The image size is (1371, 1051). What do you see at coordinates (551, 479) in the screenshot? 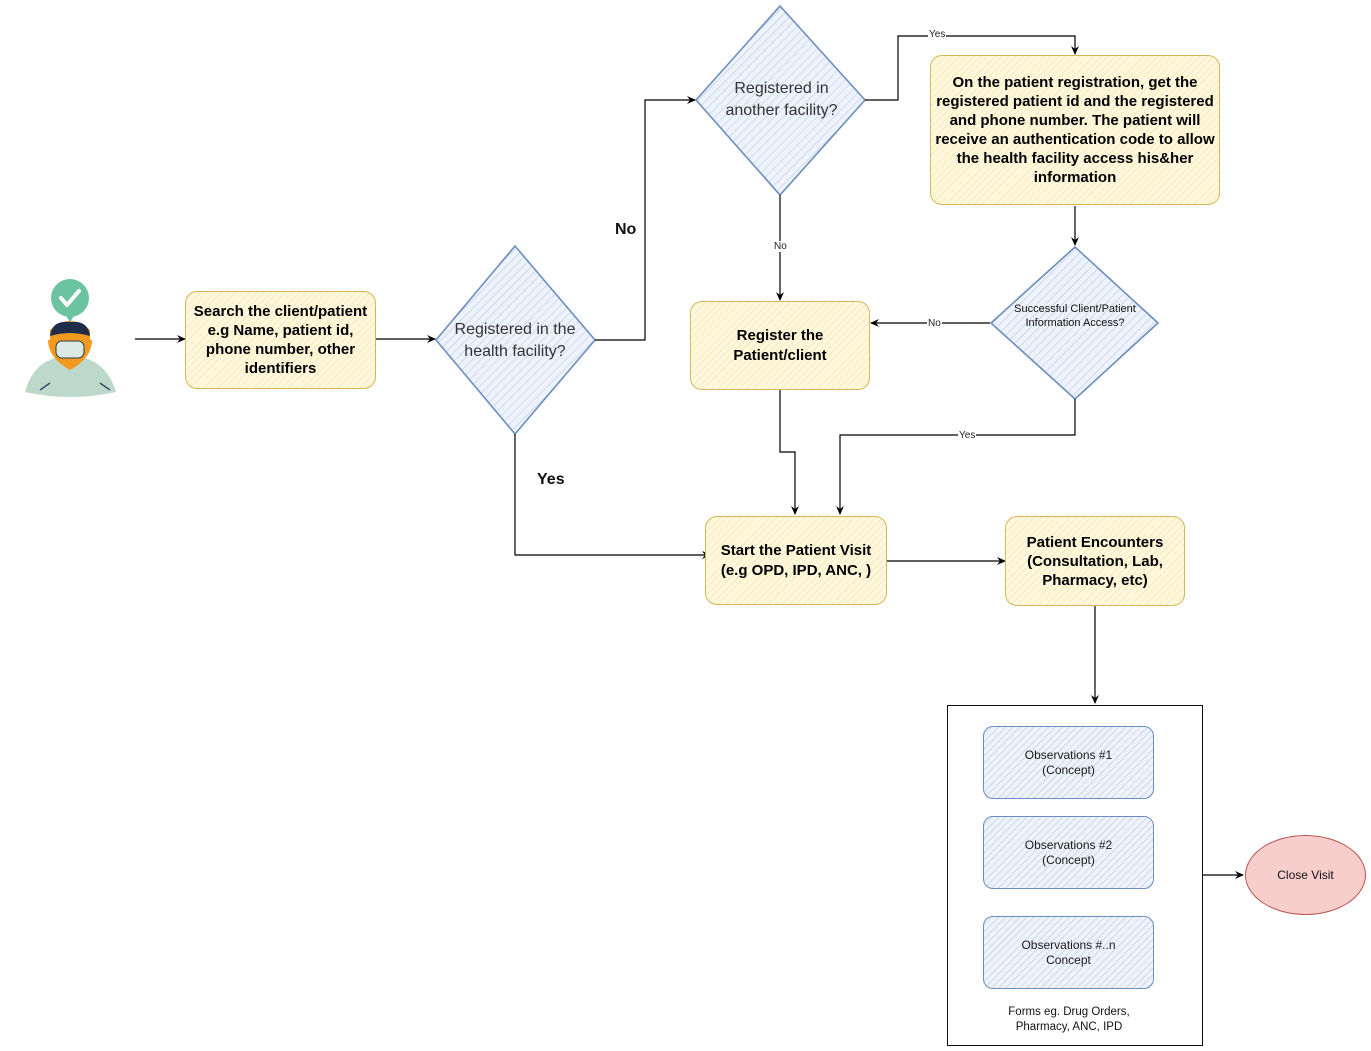
I see `edge-label-yes-main: Yes` at bounding box center [551, 479].